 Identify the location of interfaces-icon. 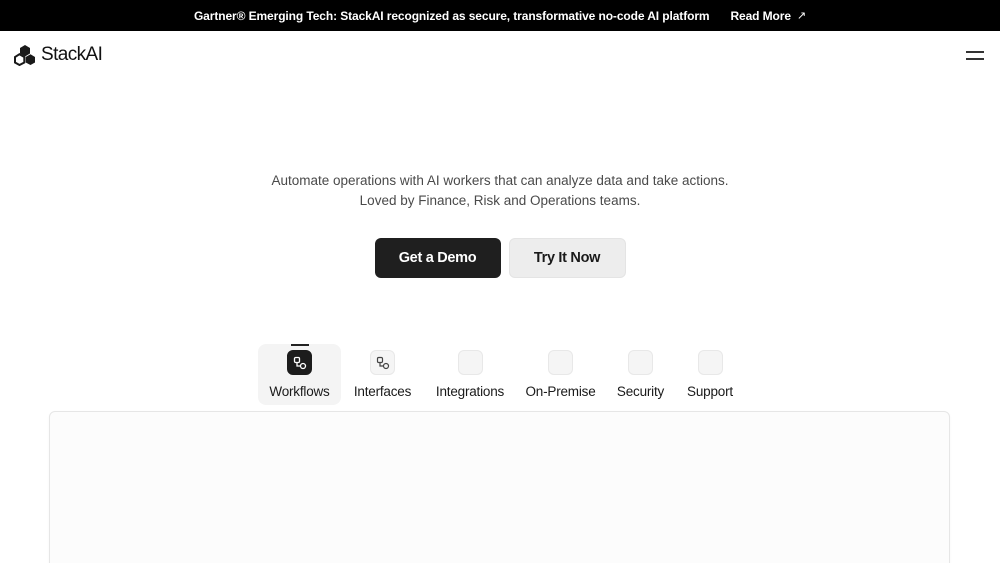
(382, 362).